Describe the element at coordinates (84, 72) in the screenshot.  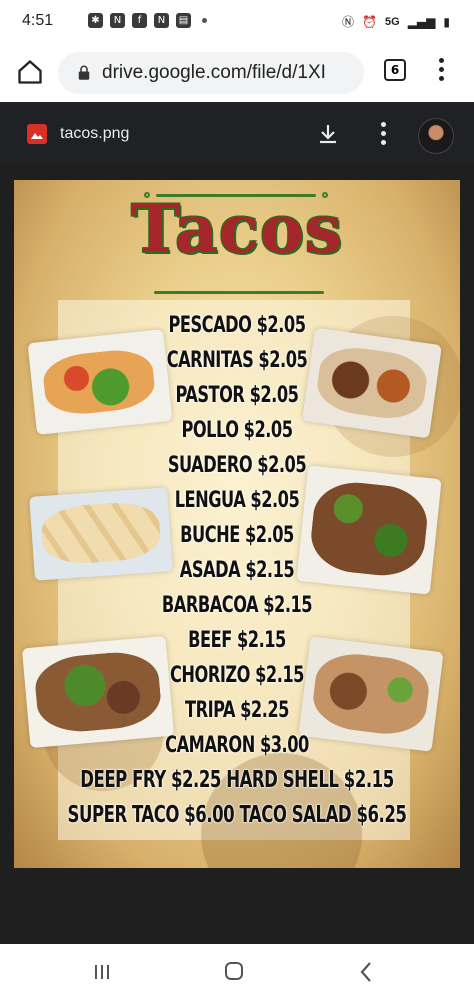
I see `lock-icon` at that location.